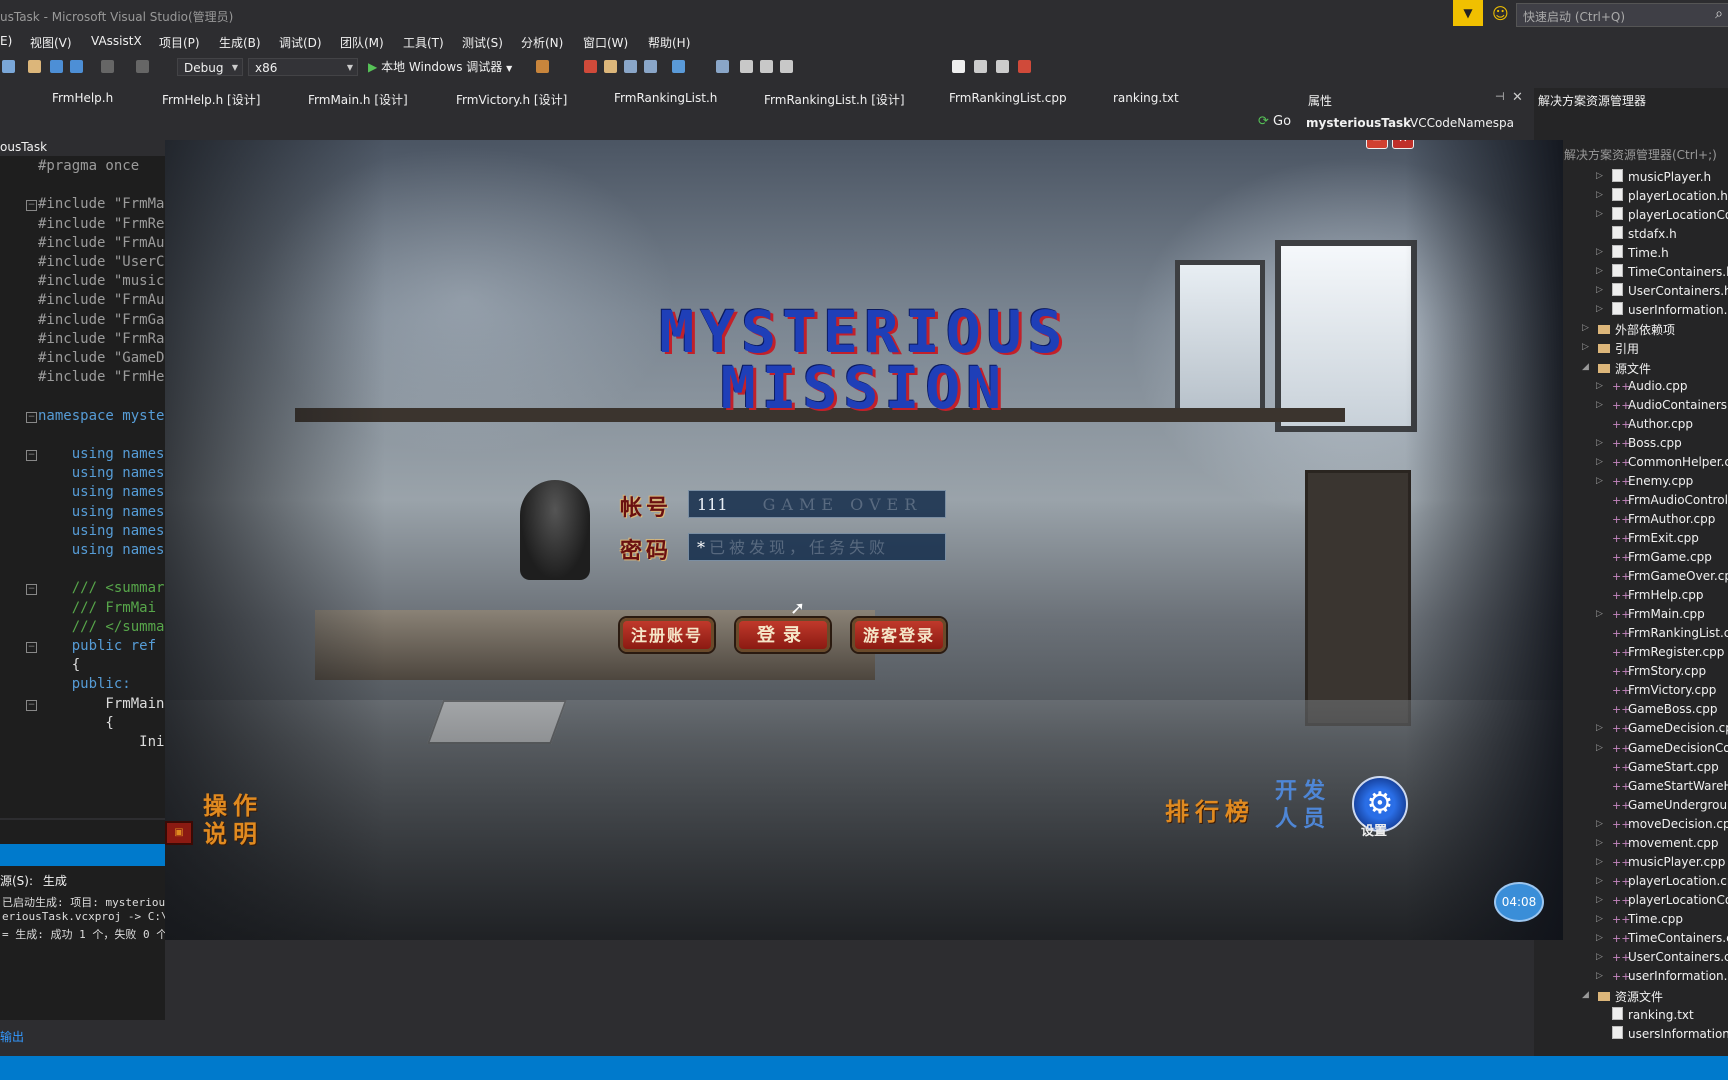  I want to click on tree-file: ++GameDecision.cpp, so click(1670, 728).